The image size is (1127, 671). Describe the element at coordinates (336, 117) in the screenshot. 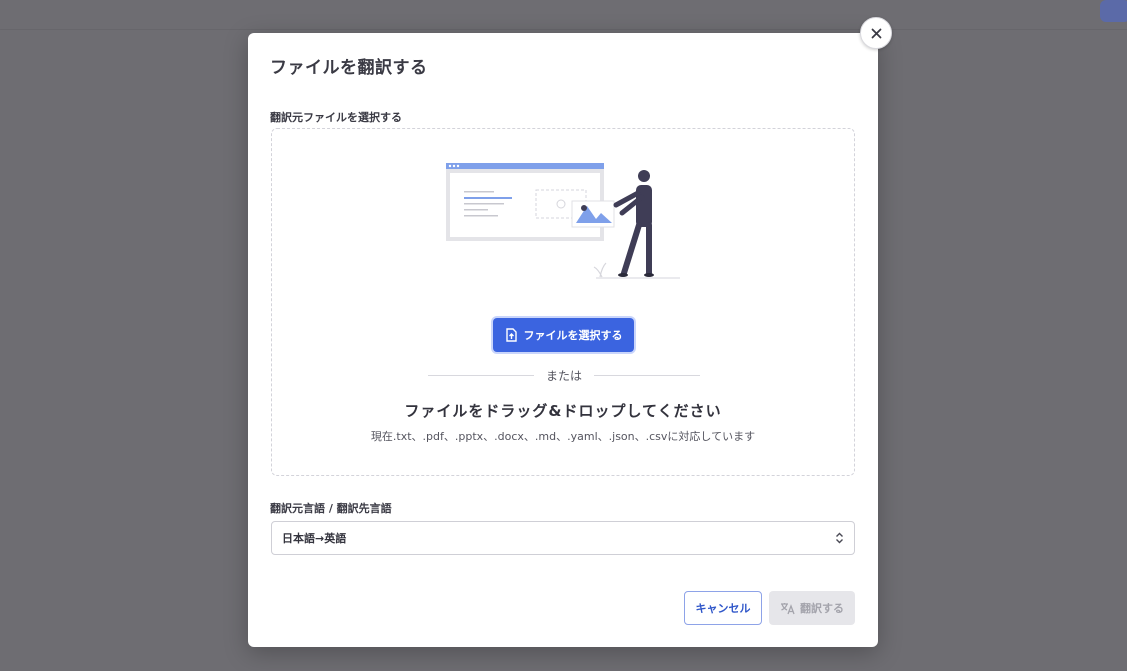

I see `source-file-label: 翻訳元ファイルを選択する` at that location.